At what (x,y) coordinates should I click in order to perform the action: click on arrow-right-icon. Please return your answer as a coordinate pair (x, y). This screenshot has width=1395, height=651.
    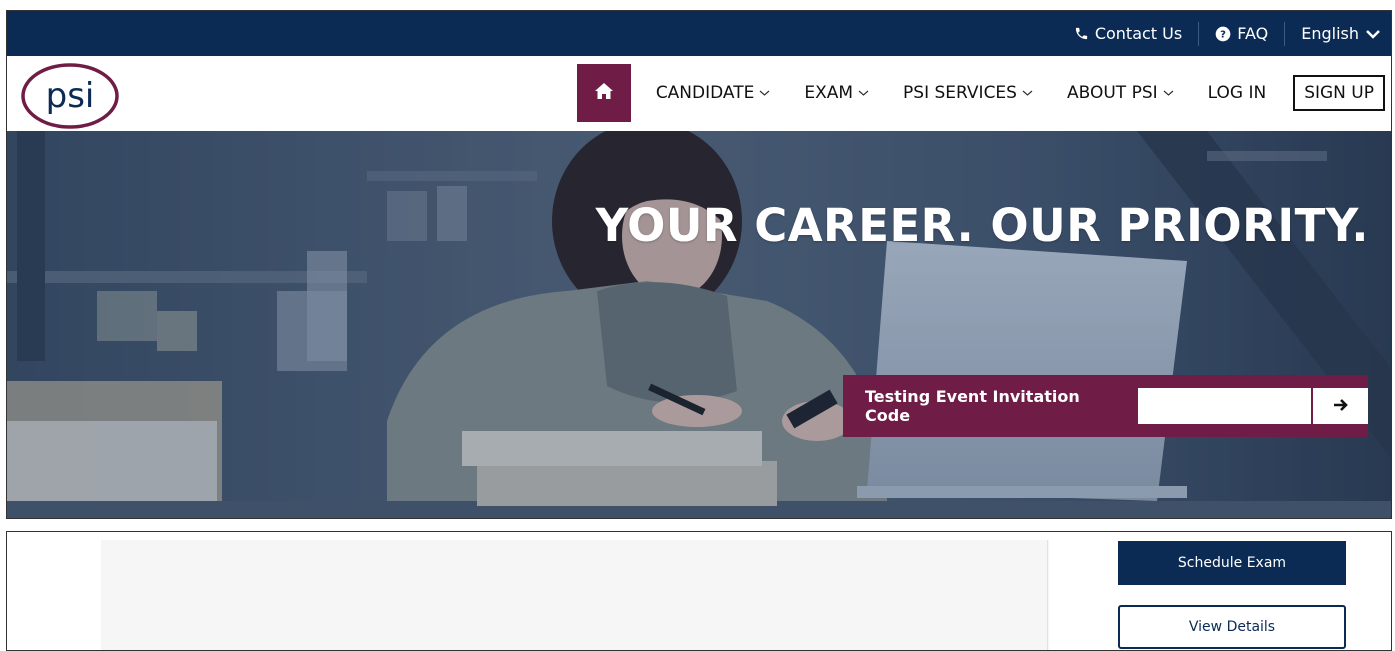
    Looking at the image, I should click on (1341, 406).